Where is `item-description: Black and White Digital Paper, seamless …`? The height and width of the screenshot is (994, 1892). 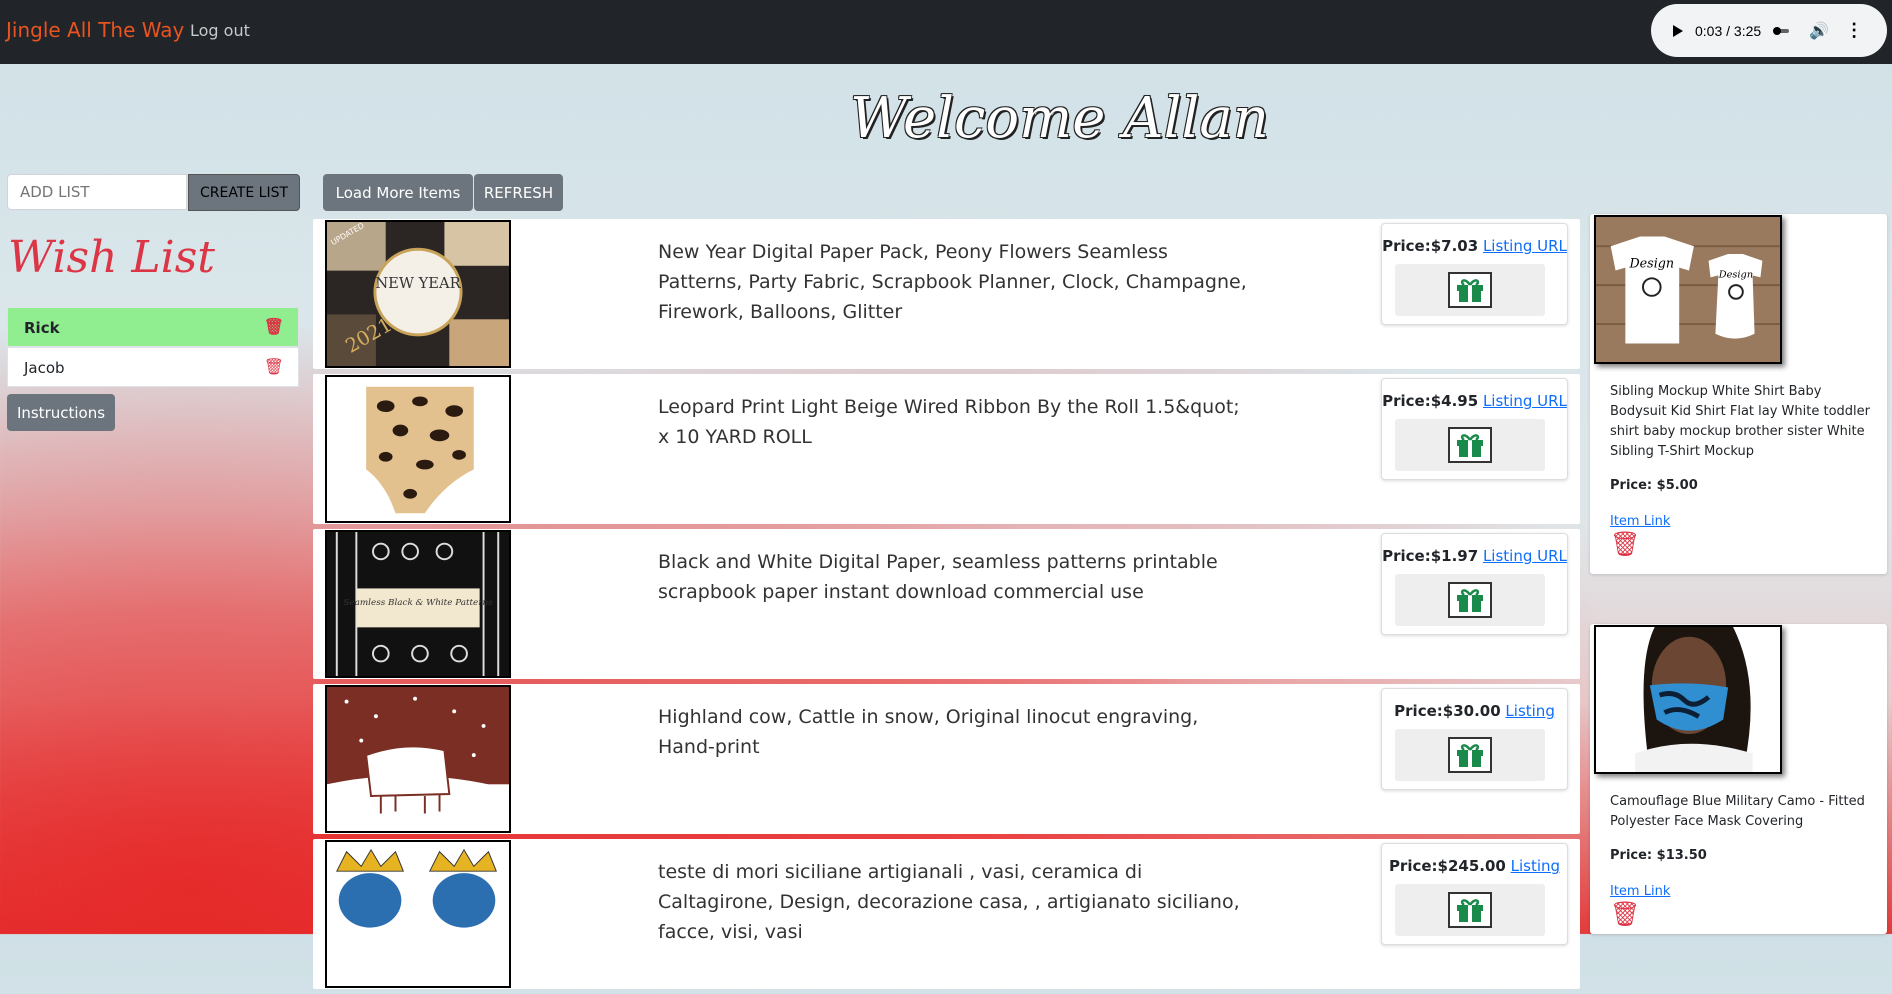 item-description: Black and White Digital Paper, seamless … is located at coordinates (938, 577).